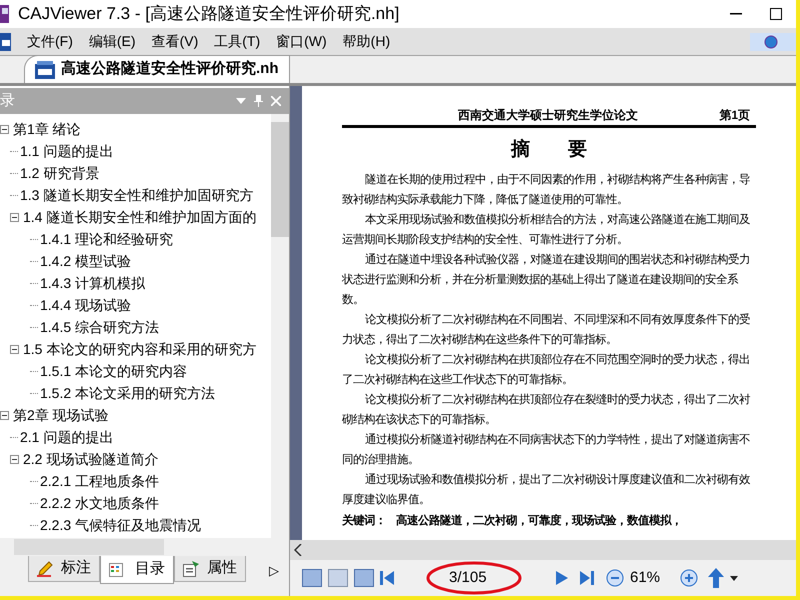  I want to click on menu-item: 查看(V), so click(175, 41).